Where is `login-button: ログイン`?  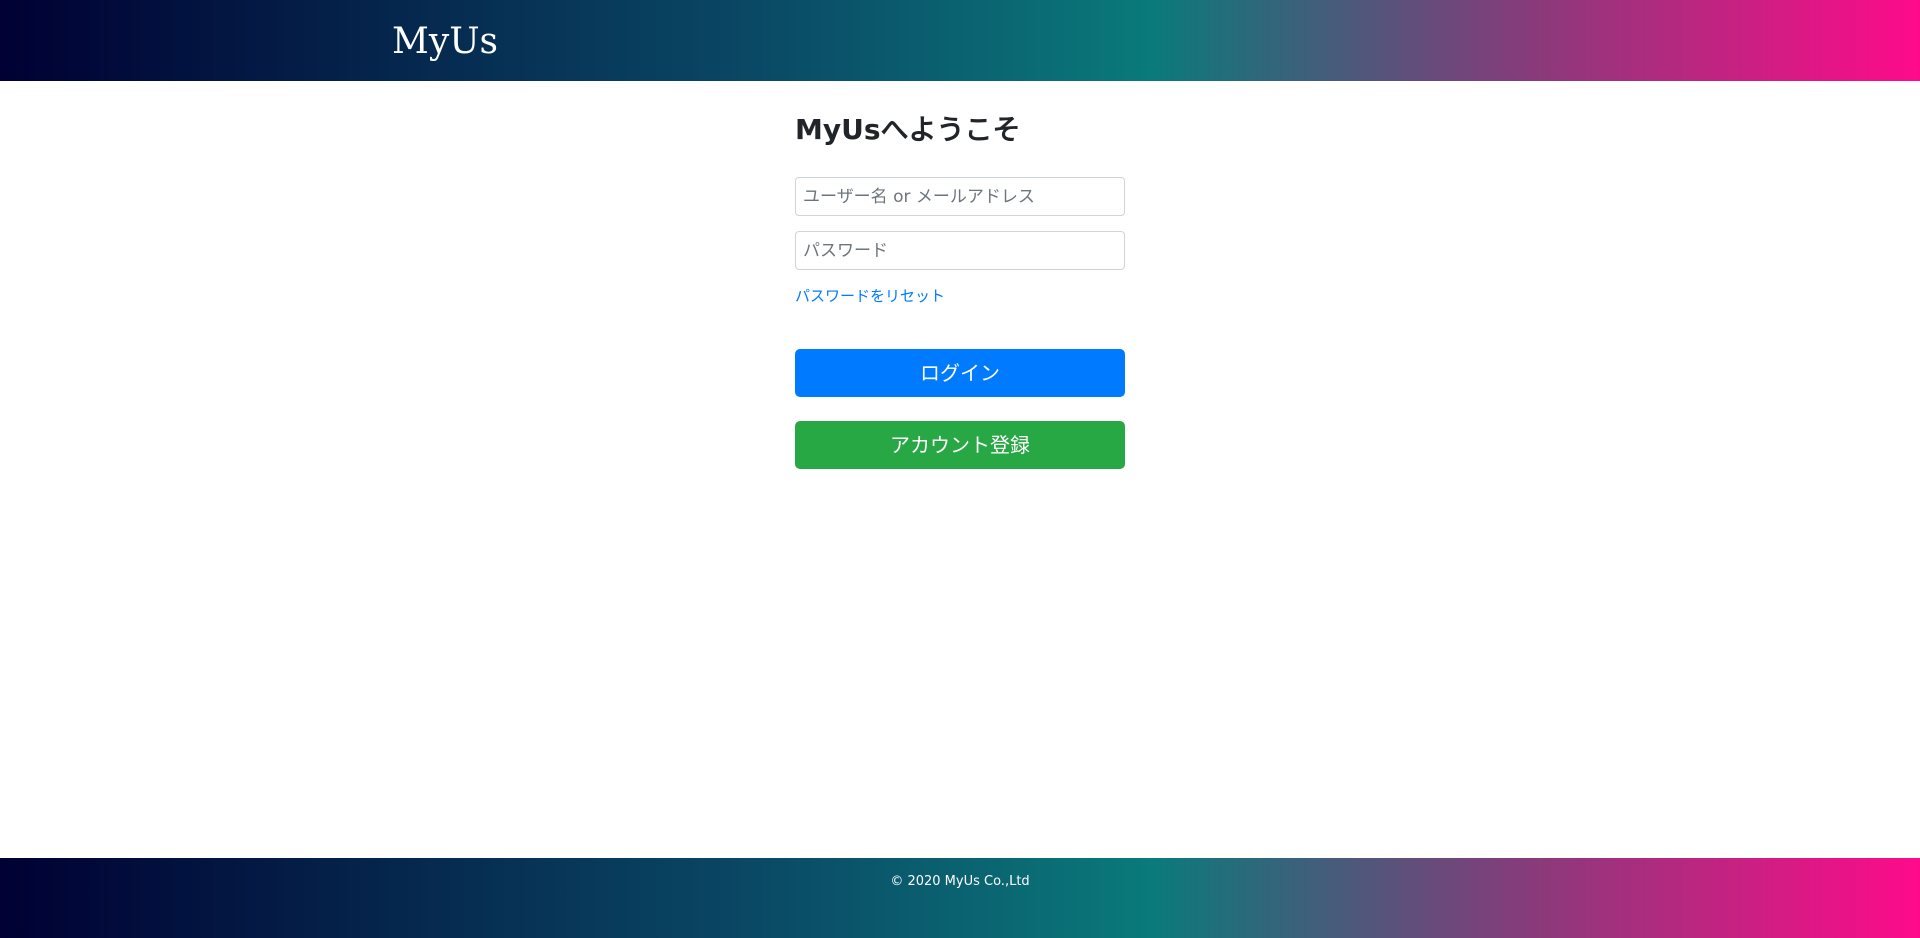
login-button: ログイン is located at coordinates (960, 373).